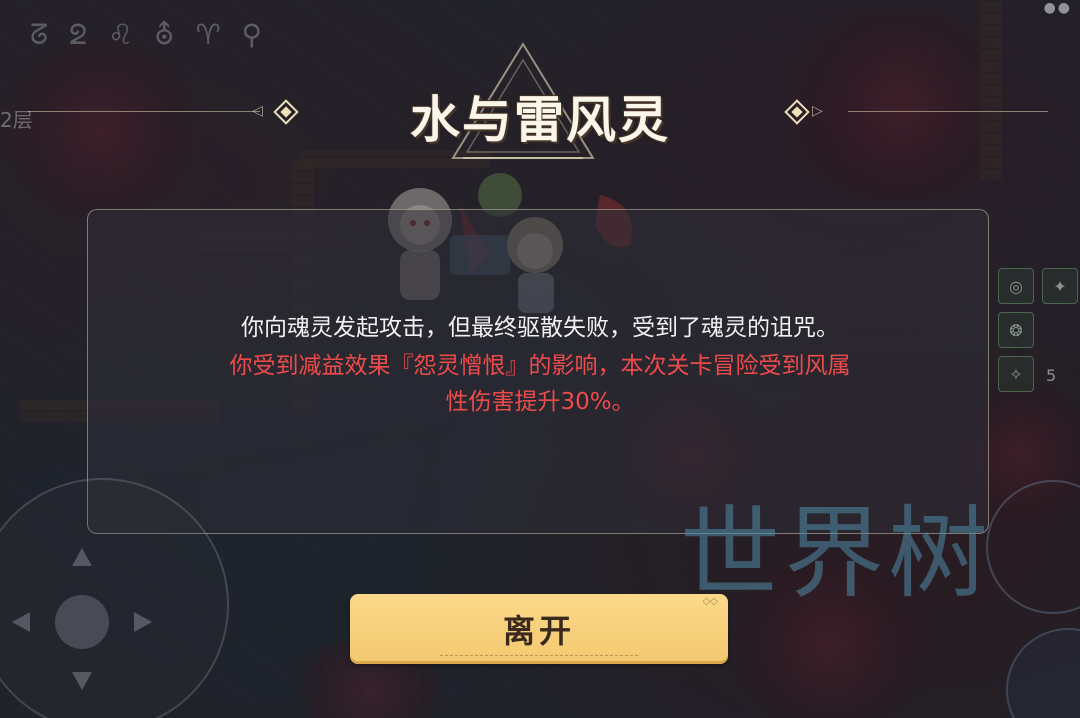 The height and width of the screenshot is (718, 1080). Describe the element at coordinates (1060, 286) in the screenshot. I see `skill-slot-icon: ✦` at that location.